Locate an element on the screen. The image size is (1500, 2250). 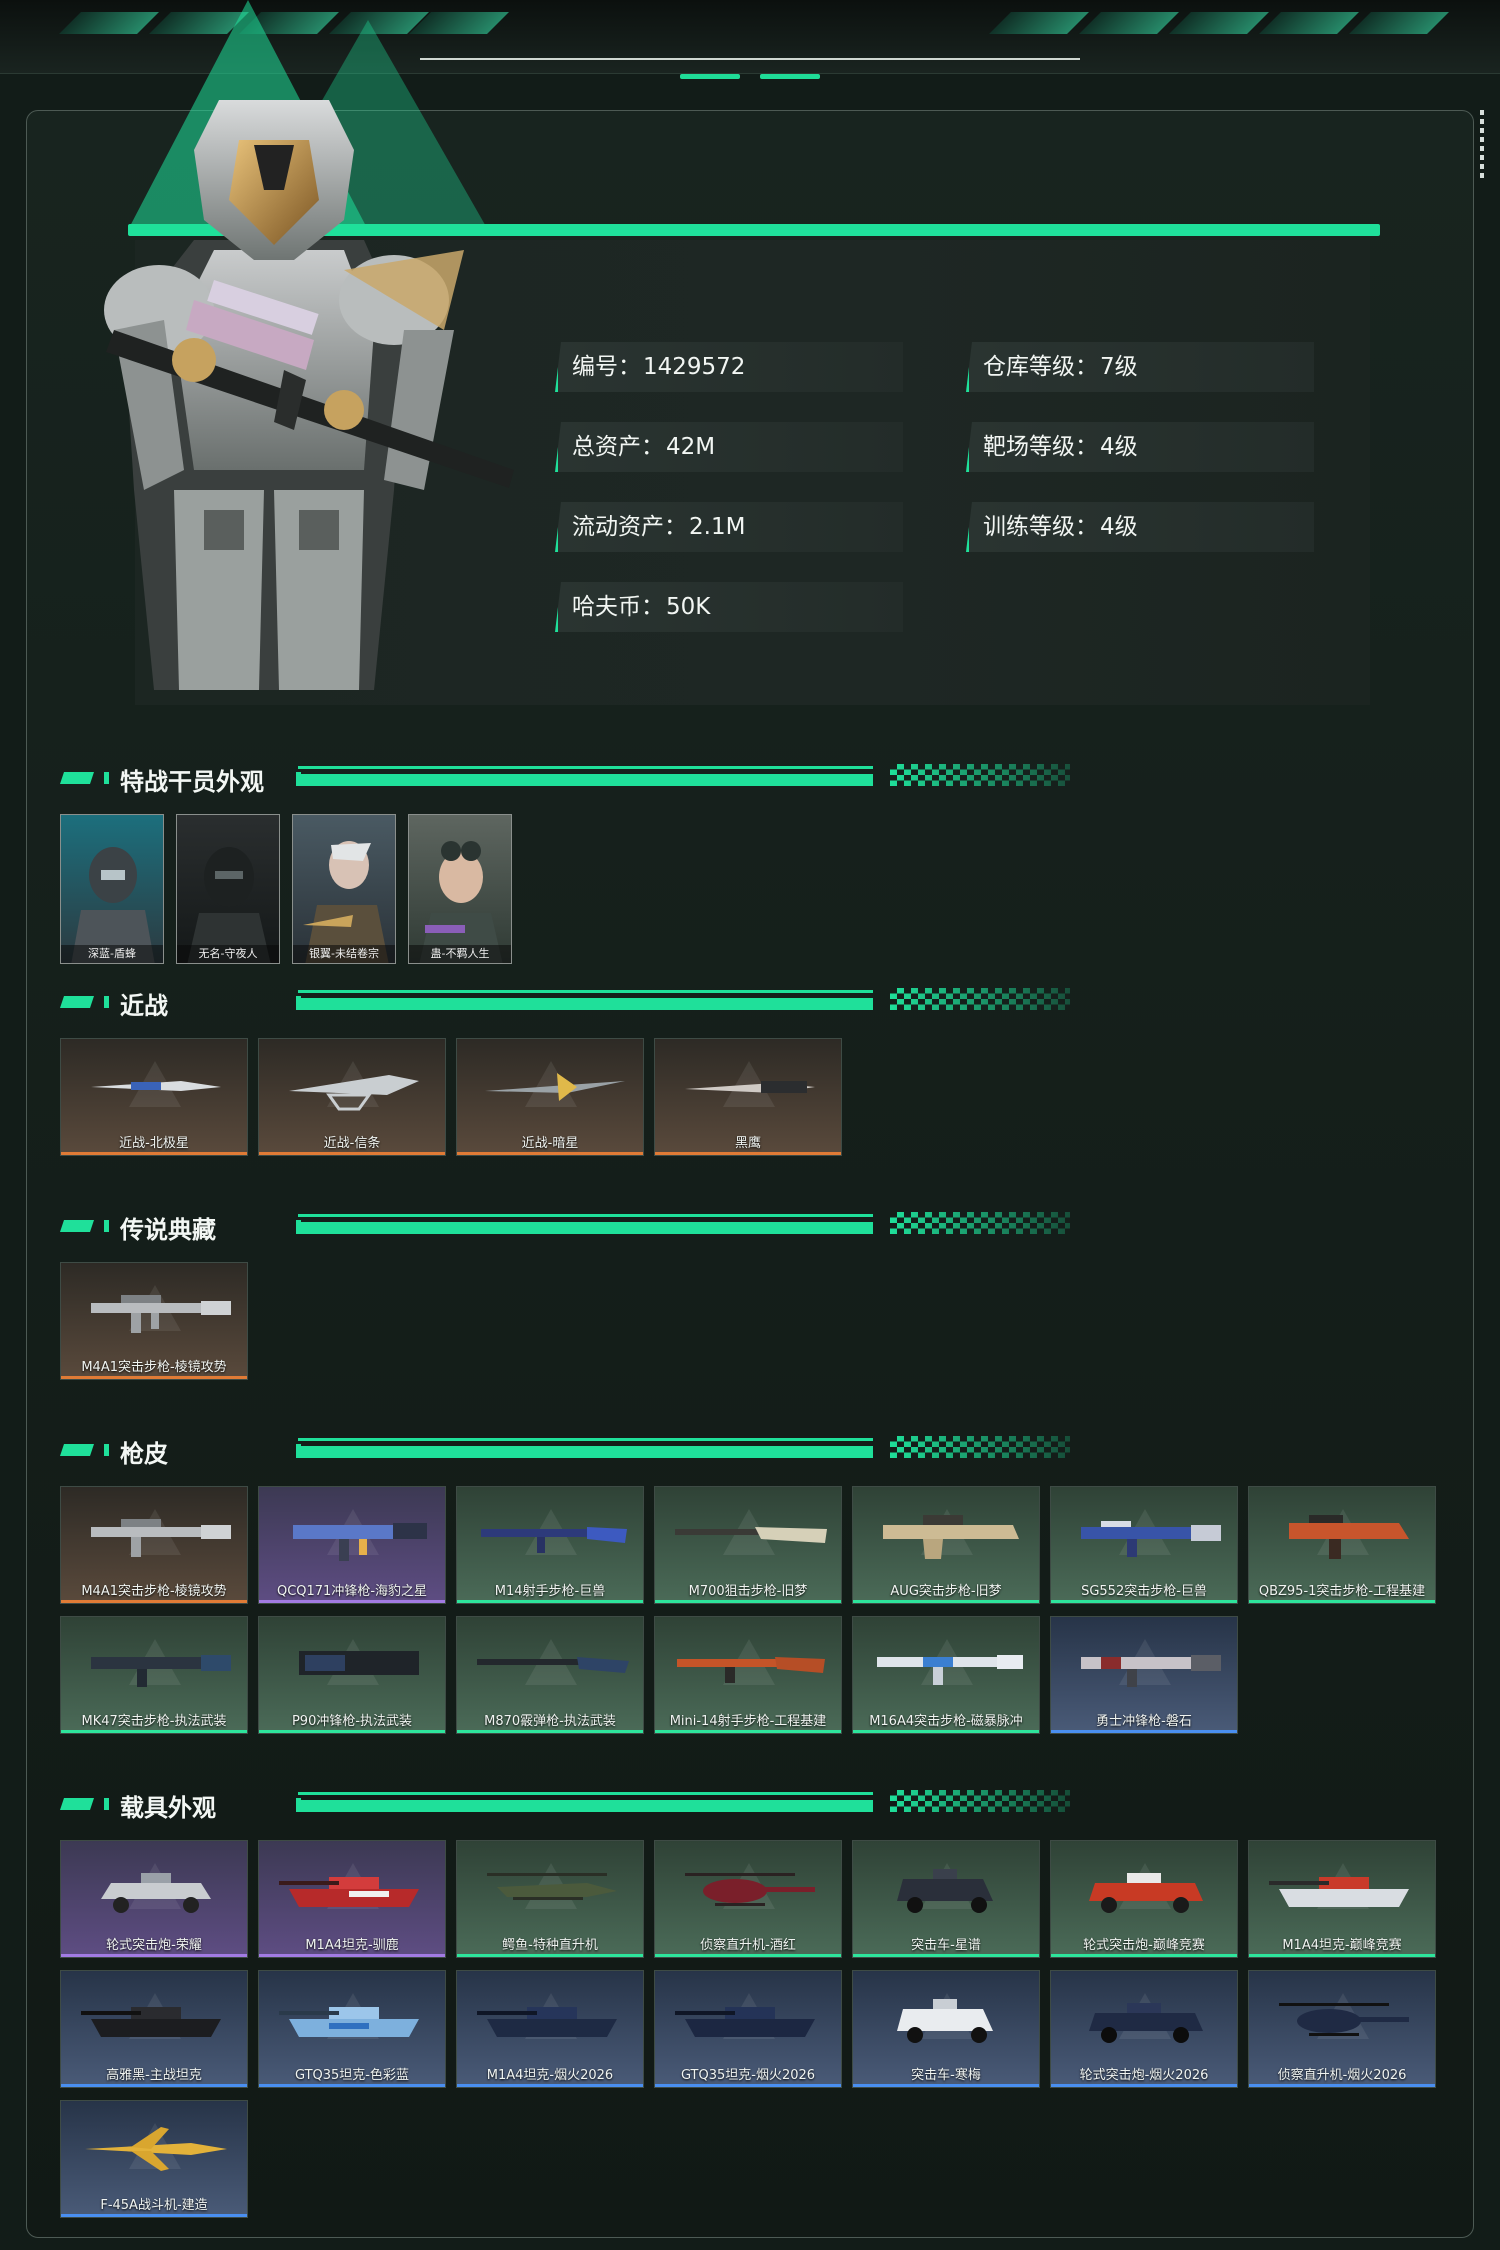
vehicle-card: GTQ35坦克-烟火2026 is located at coordinates (748, 2029).